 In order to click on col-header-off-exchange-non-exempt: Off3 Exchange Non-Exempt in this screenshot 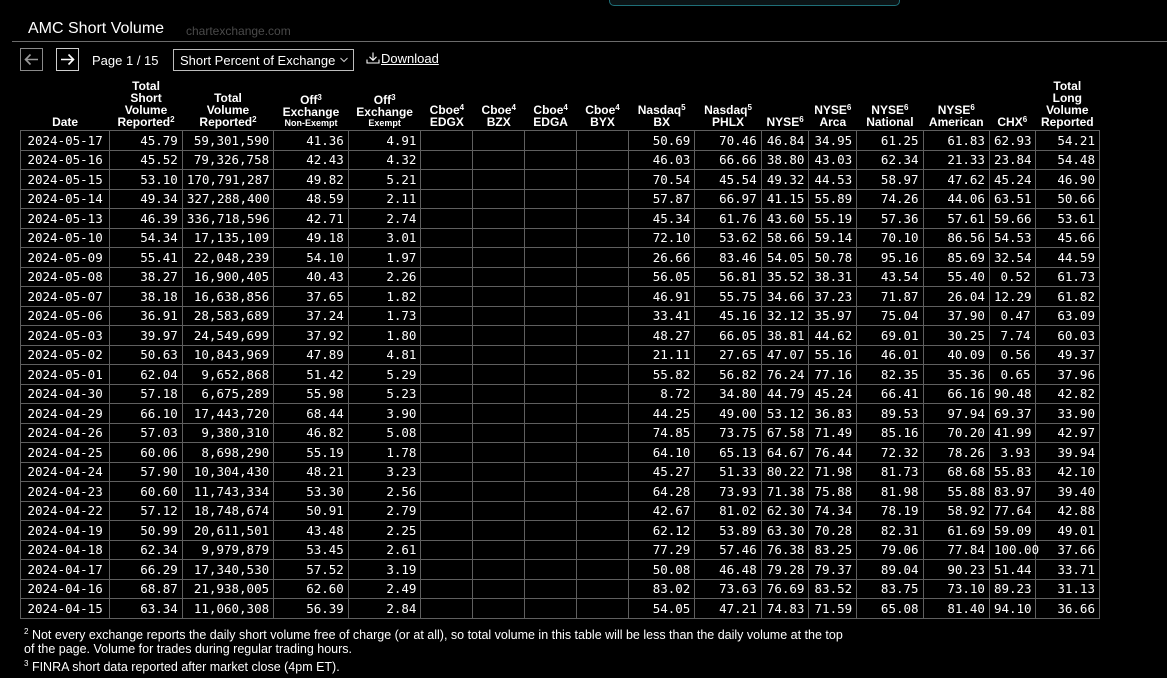, I will do `click(311, 105)`.